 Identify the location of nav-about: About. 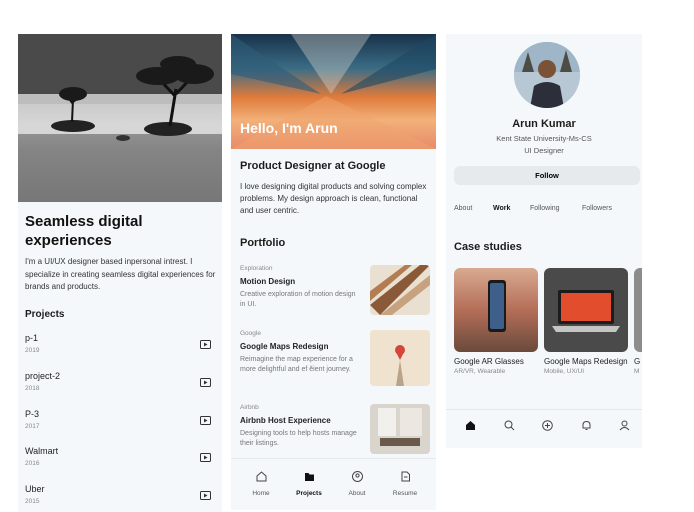
(357, 483).